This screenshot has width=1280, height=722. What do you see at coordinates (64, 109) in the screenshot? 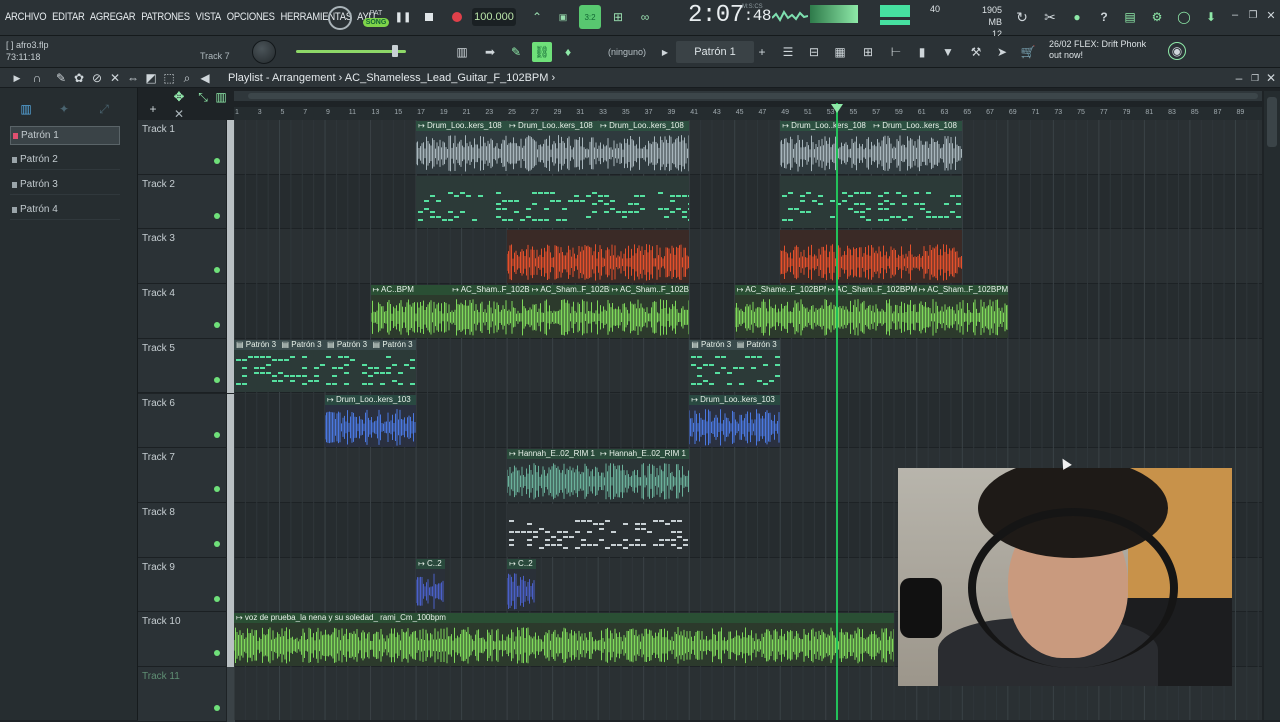
I see `picker-audio-icon: ✦` at bounding box center [64, 109].